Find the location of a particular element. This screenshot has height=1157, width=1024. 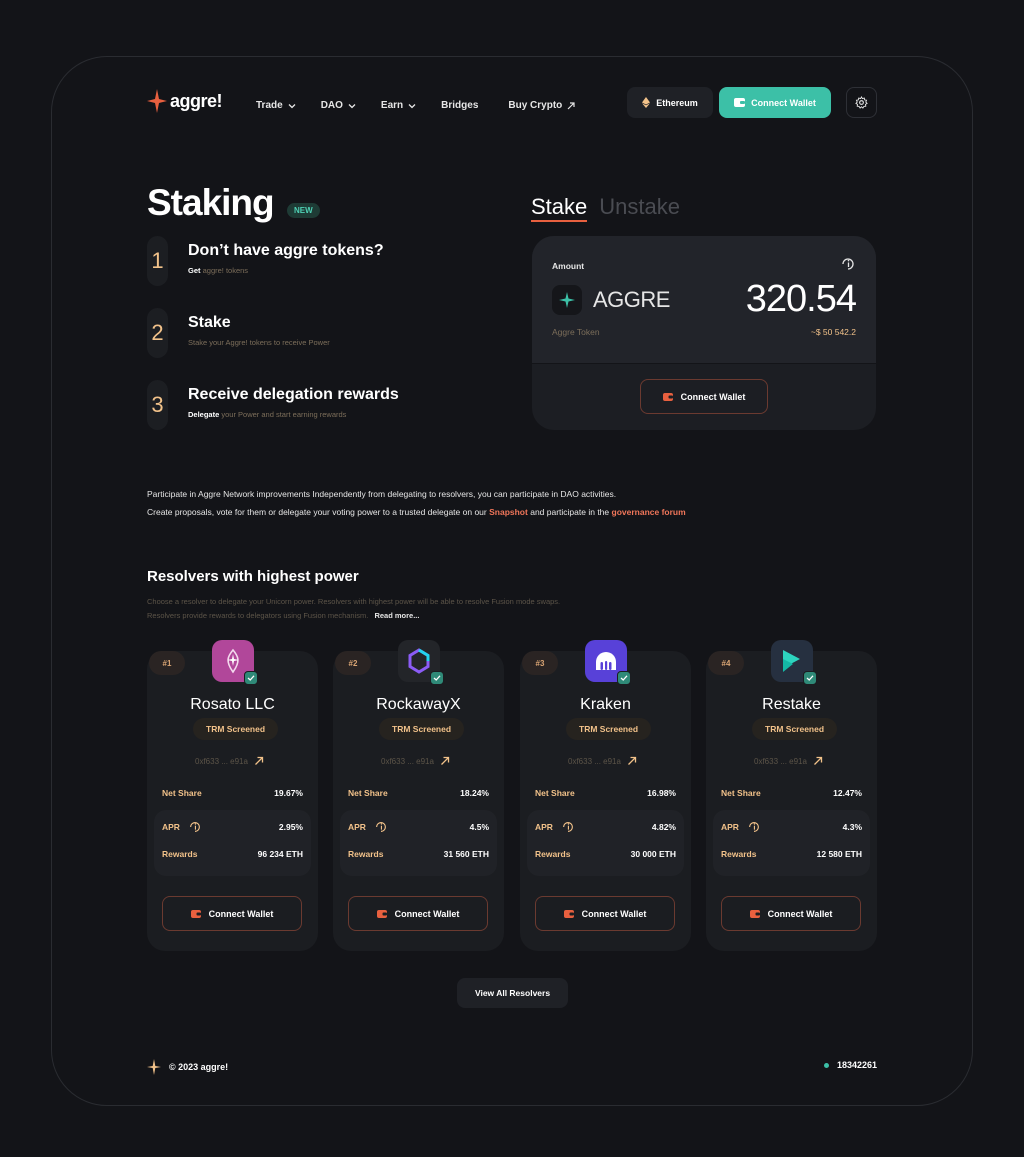

step-subtitle-bold: Delegate is located at coordinates (203, 414).